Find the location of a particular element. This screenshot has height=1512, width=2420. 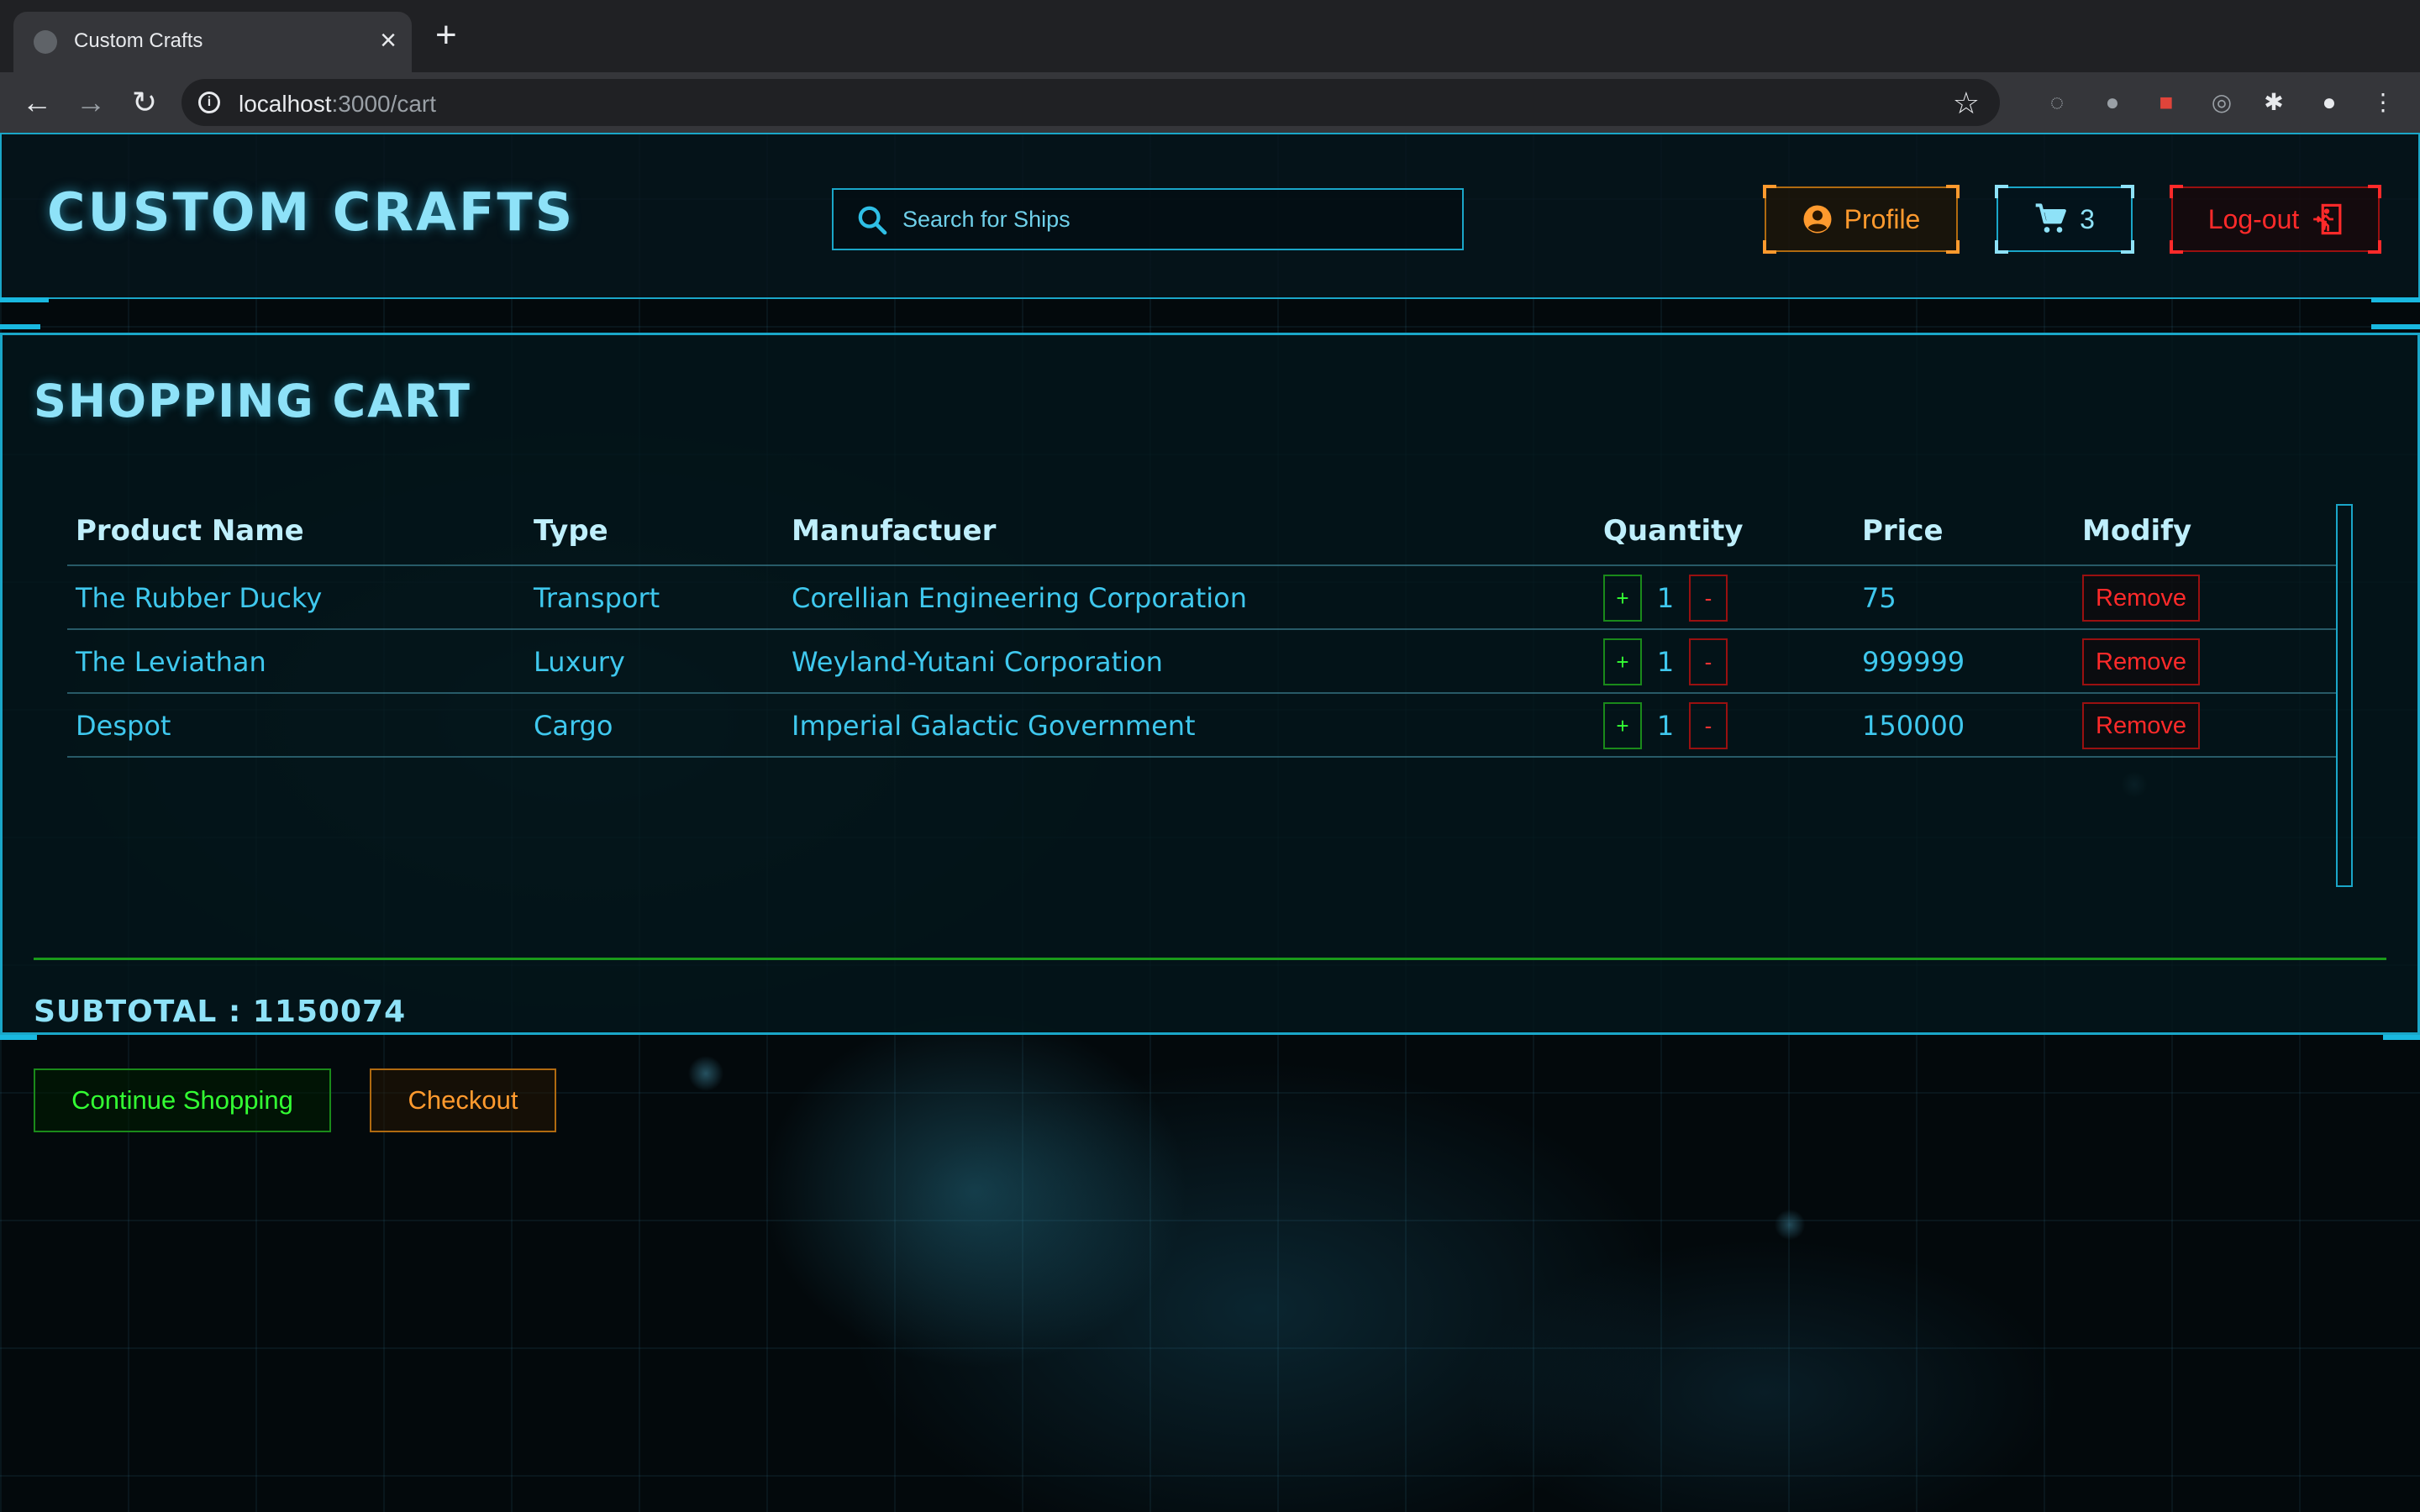

logout-button: Log-out is located at coordinates (2275, 219).